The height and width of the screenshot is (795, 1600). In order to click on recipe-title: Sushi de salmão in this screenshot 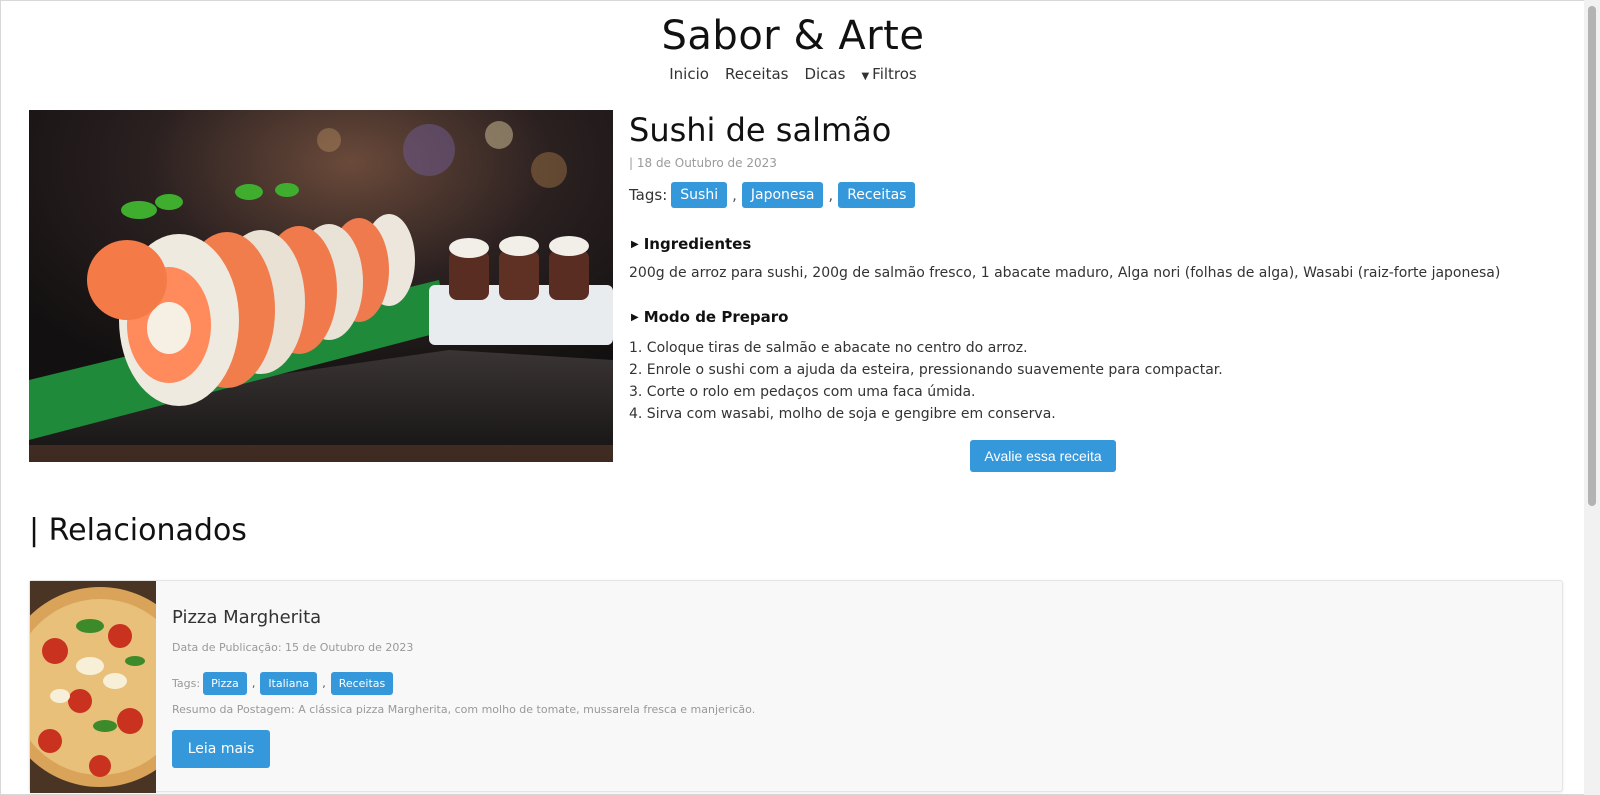, I will do `click(760, 130)`.